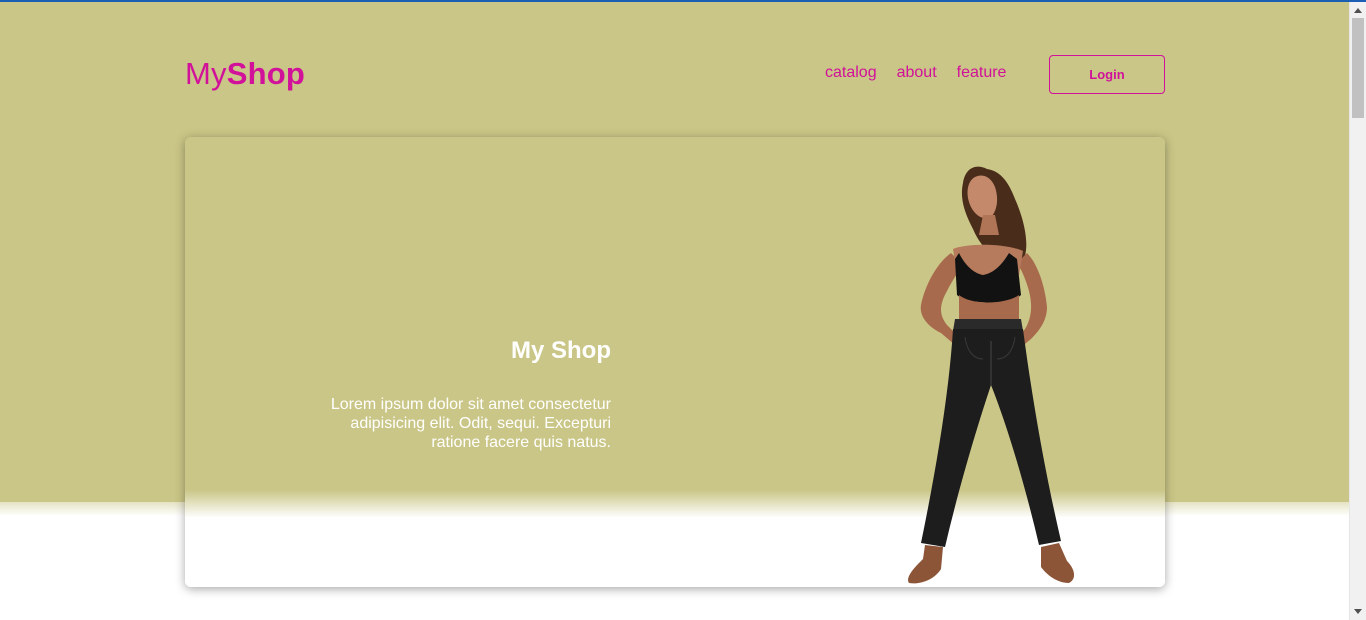  What do you see at coordinates (1357, 311) in the screenshot?
I see `page-scrollbar` at bounding box center [1357, 311].